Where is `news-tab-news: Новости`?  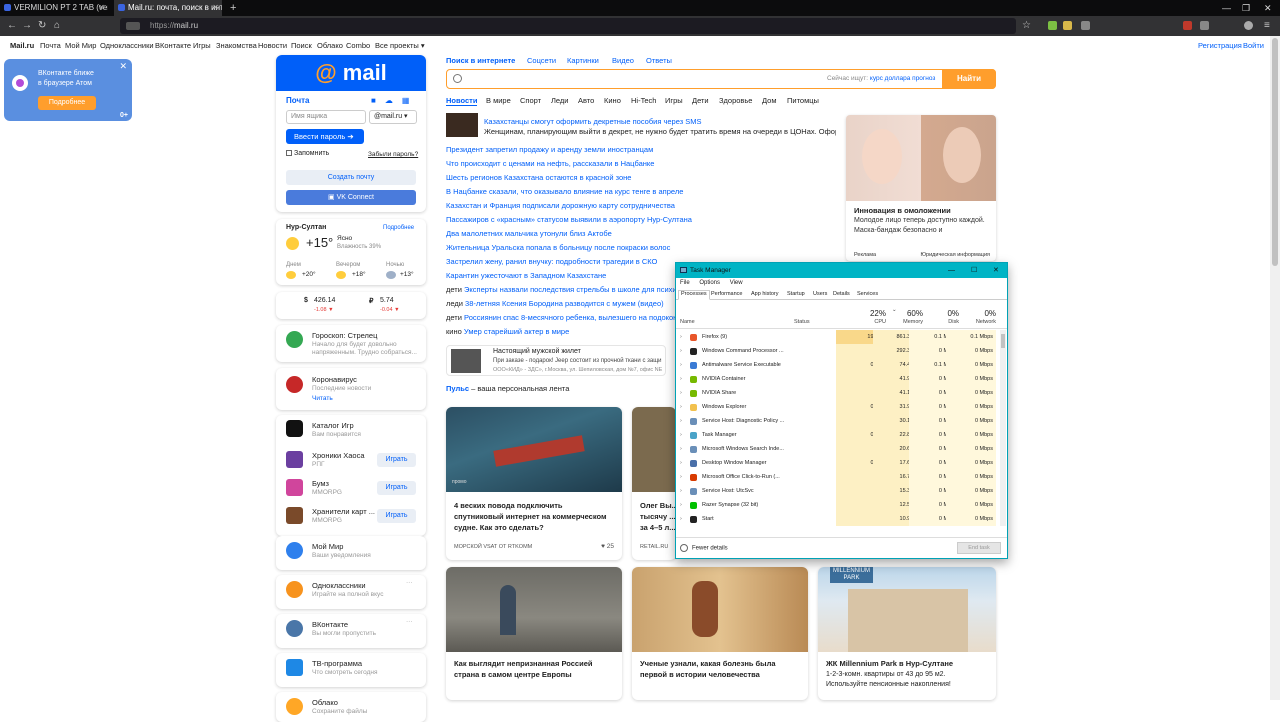 news-tab-news: Новости is located at coordinates (462, 101).